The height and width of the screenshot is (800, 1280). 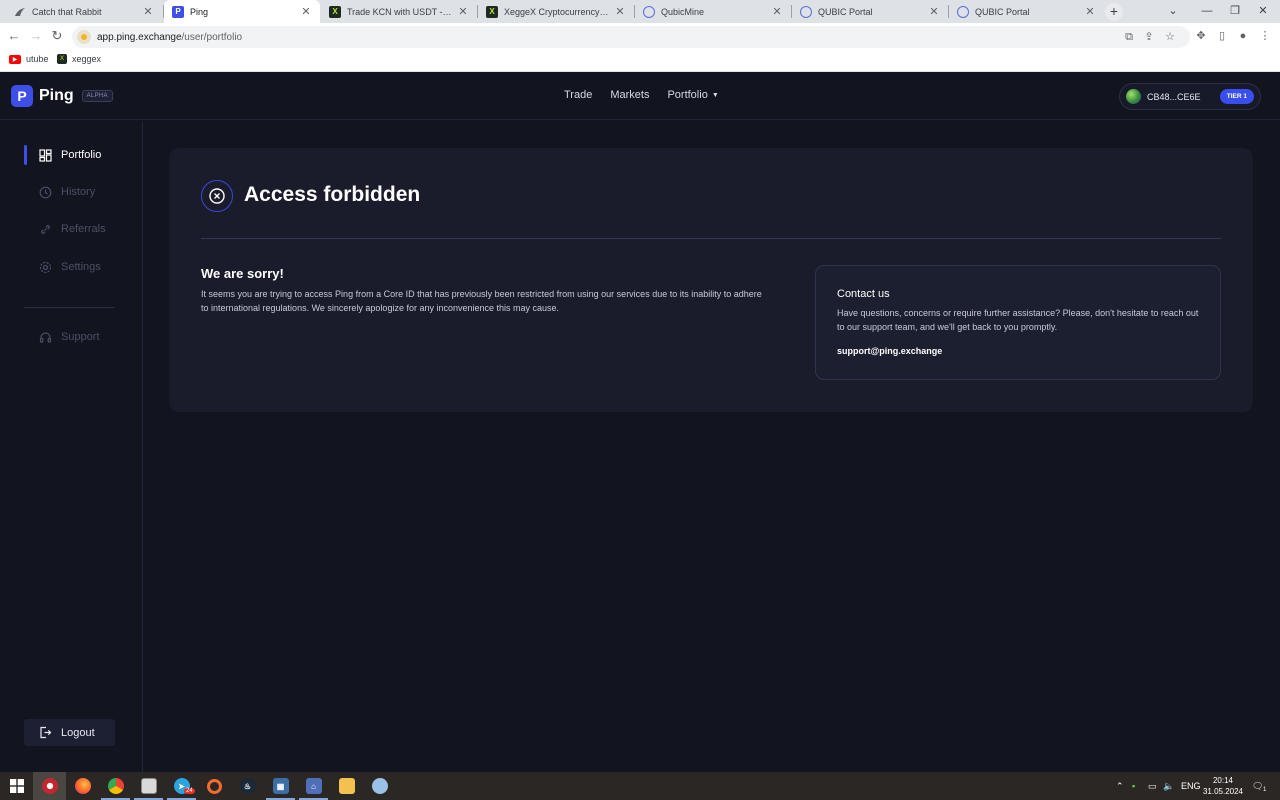 I want to click on qubic-icon, so click(x=649, y=11).